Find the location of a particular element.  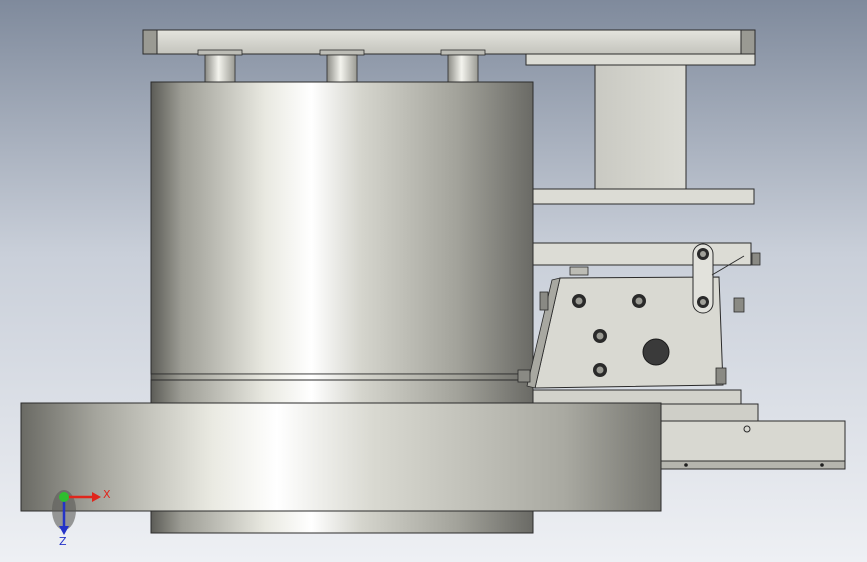

z-axis-label: Z is located at coordinates (63, 541).